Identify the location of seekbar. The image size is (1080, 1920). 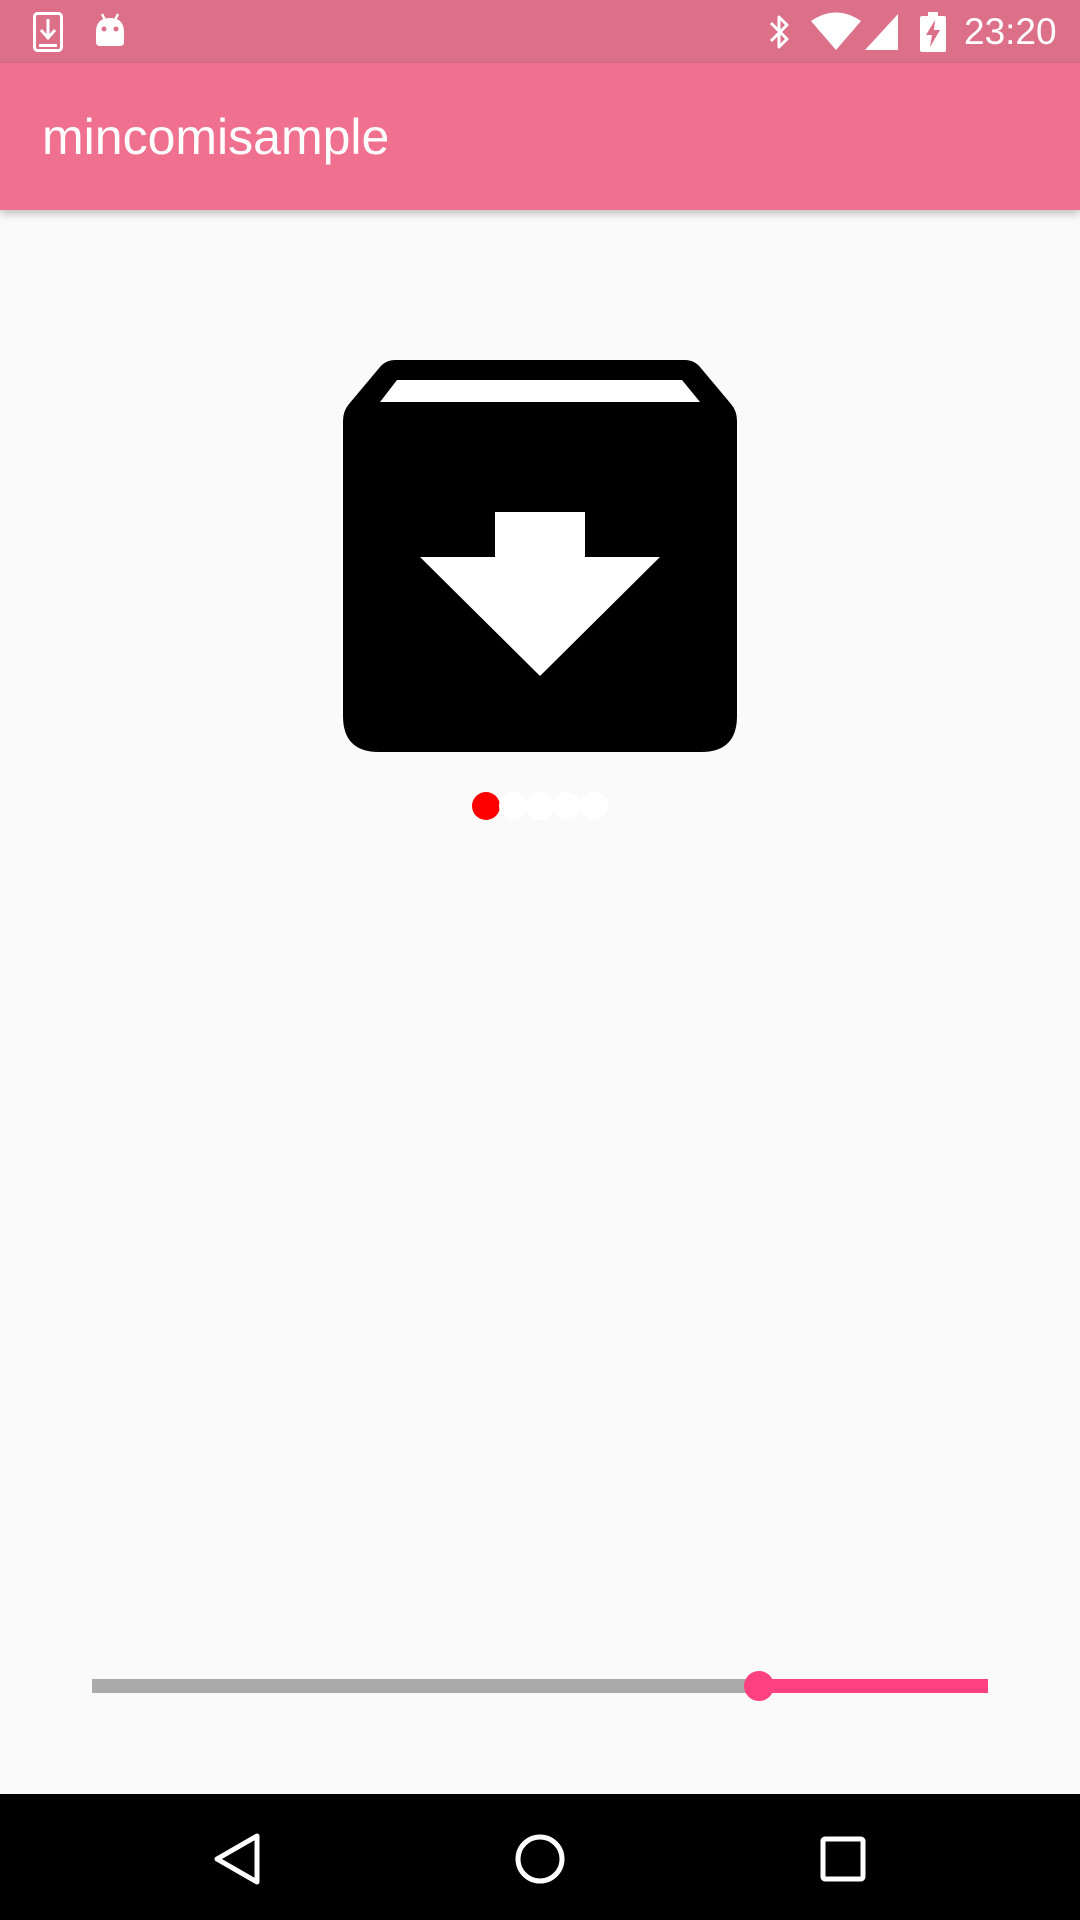
(540, 1686).